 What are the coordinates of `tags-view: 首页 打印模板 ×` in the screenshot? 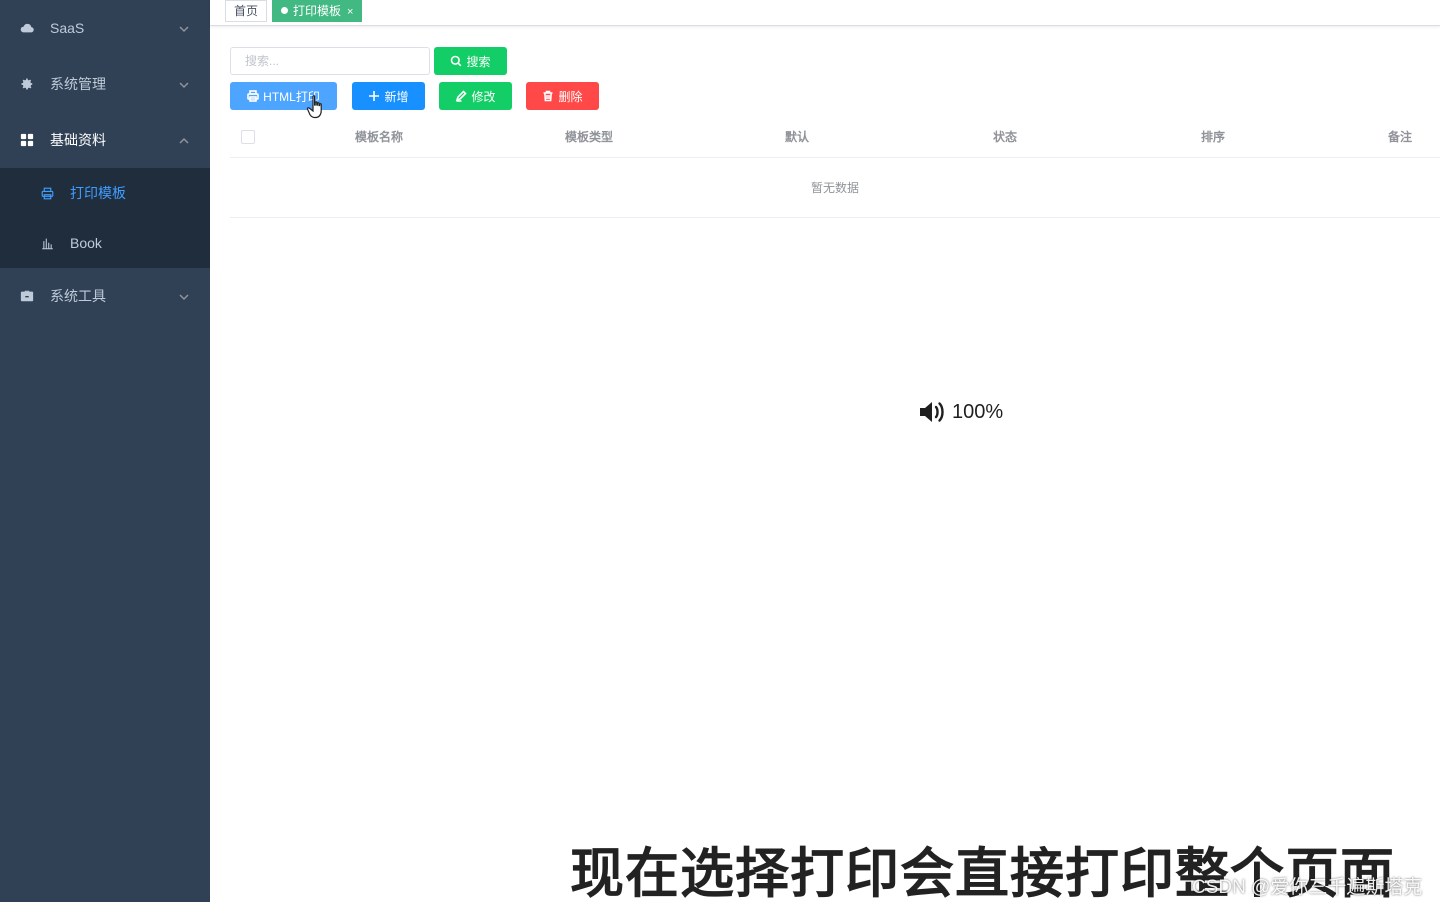 It's located at (825, 13).